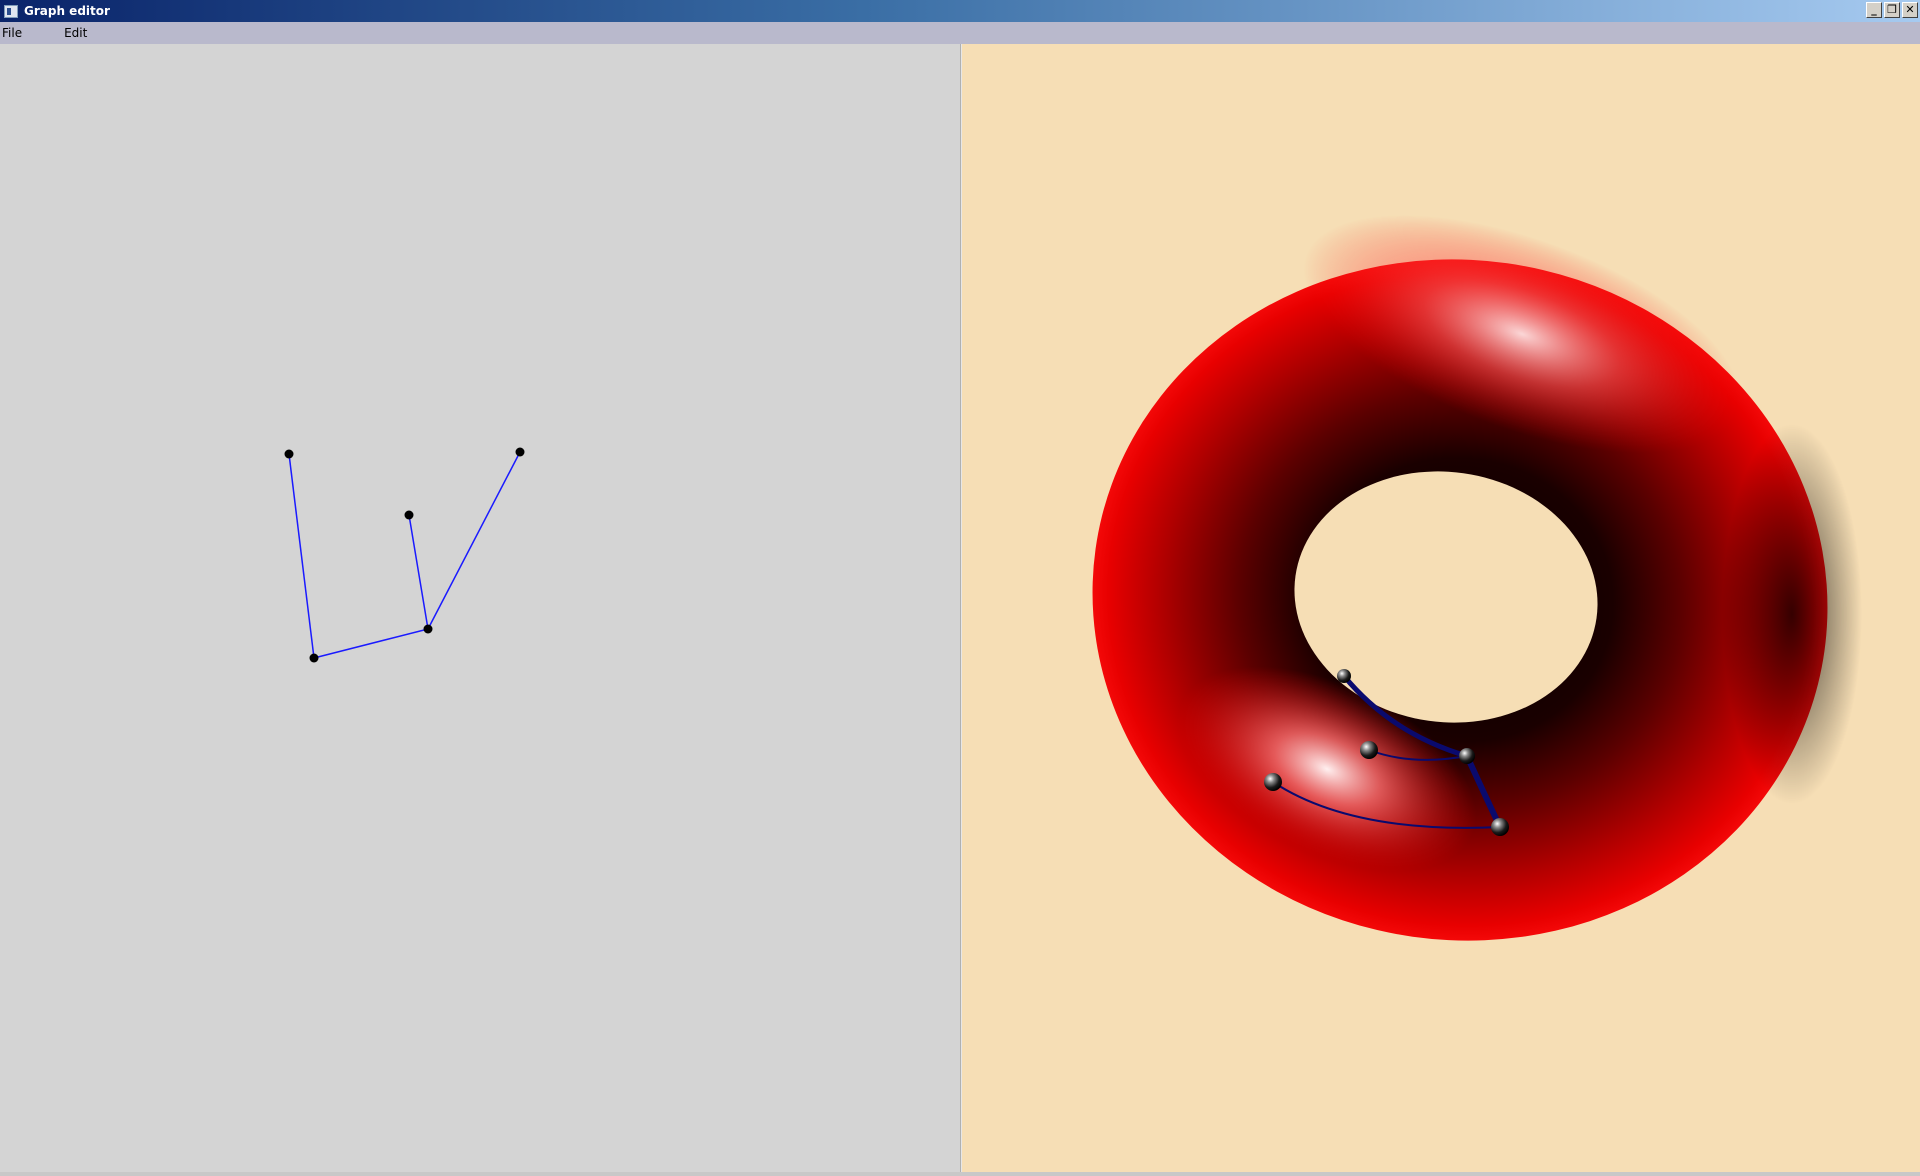 The width and height of the screenshot is (1920, 1176). I want to click on restore-button: ❐, so click(1892, 10).